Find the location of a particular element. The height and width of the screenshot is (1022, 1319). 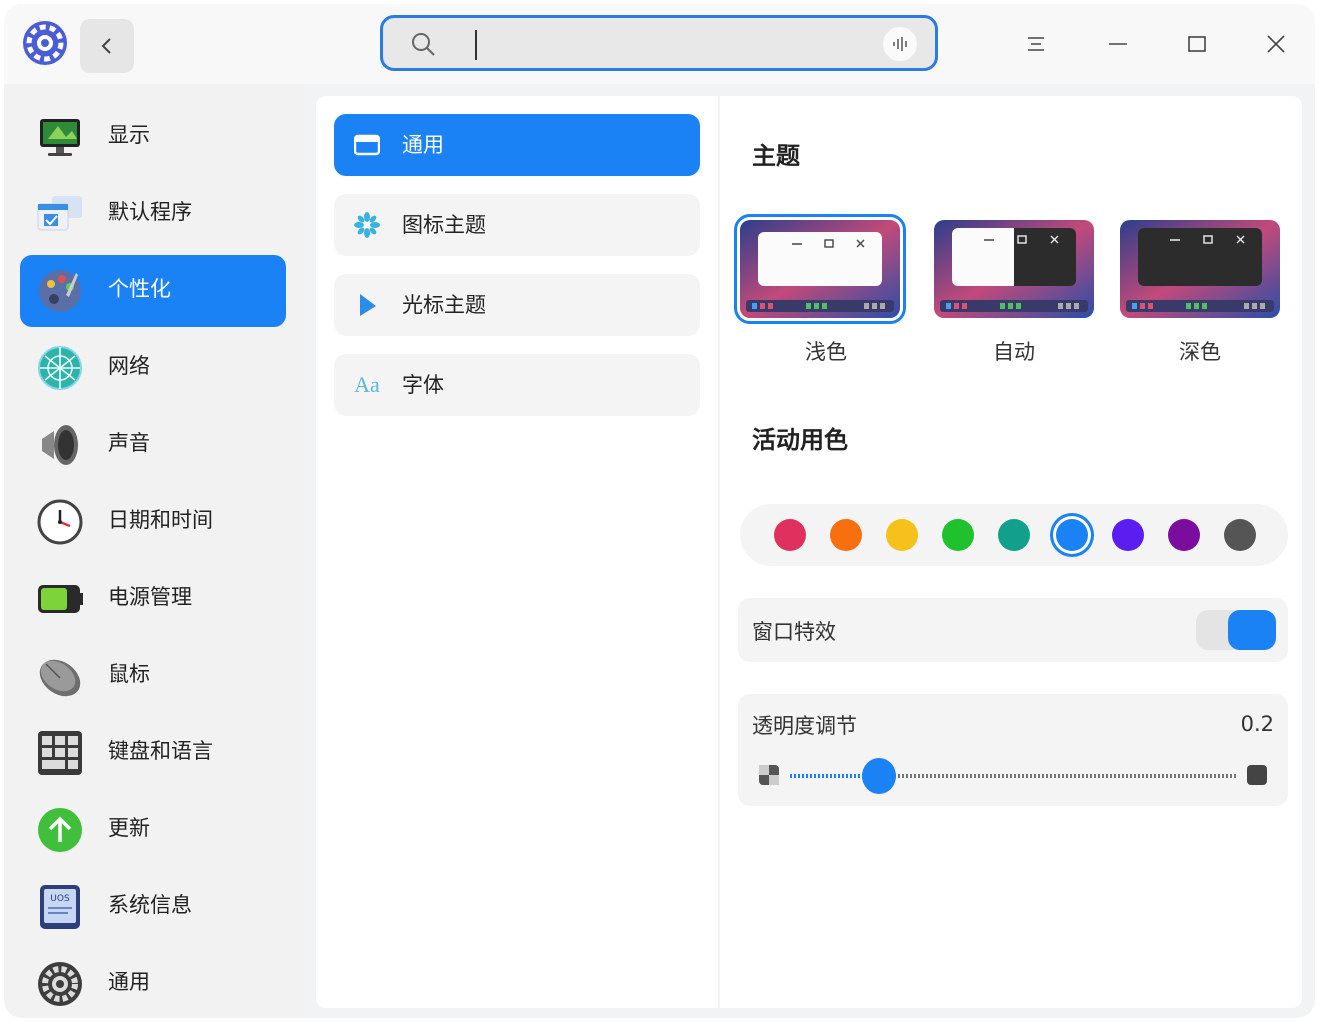

maximize-button is located at coordinates (1197, 44).